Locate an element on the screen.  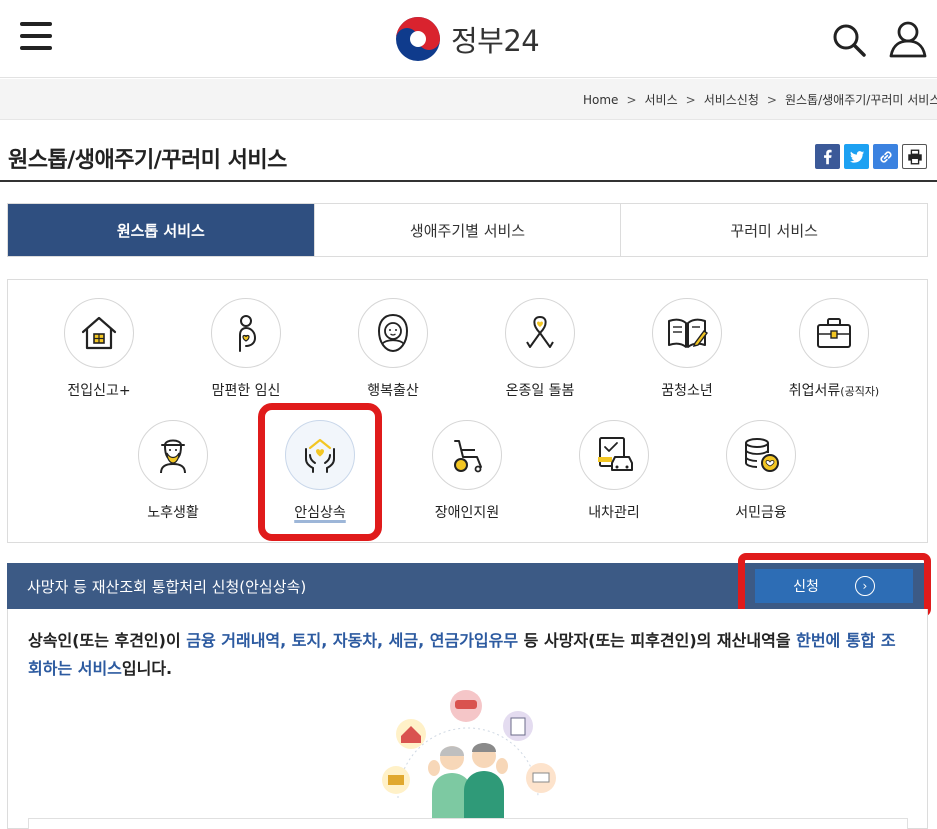
breadcrumb: Home > 서비스 > 서비스신청 > 원스톱/생애주기/꾸러미 서비스 is located at coordinates (760, 99).